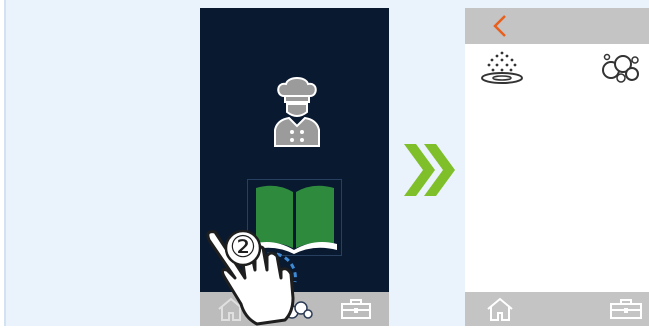 The height and width of the screenshot is (331, 649). Describe the element at coordinates (243, 247) in the screenshot. I see `step-number-label: ②` at that location.